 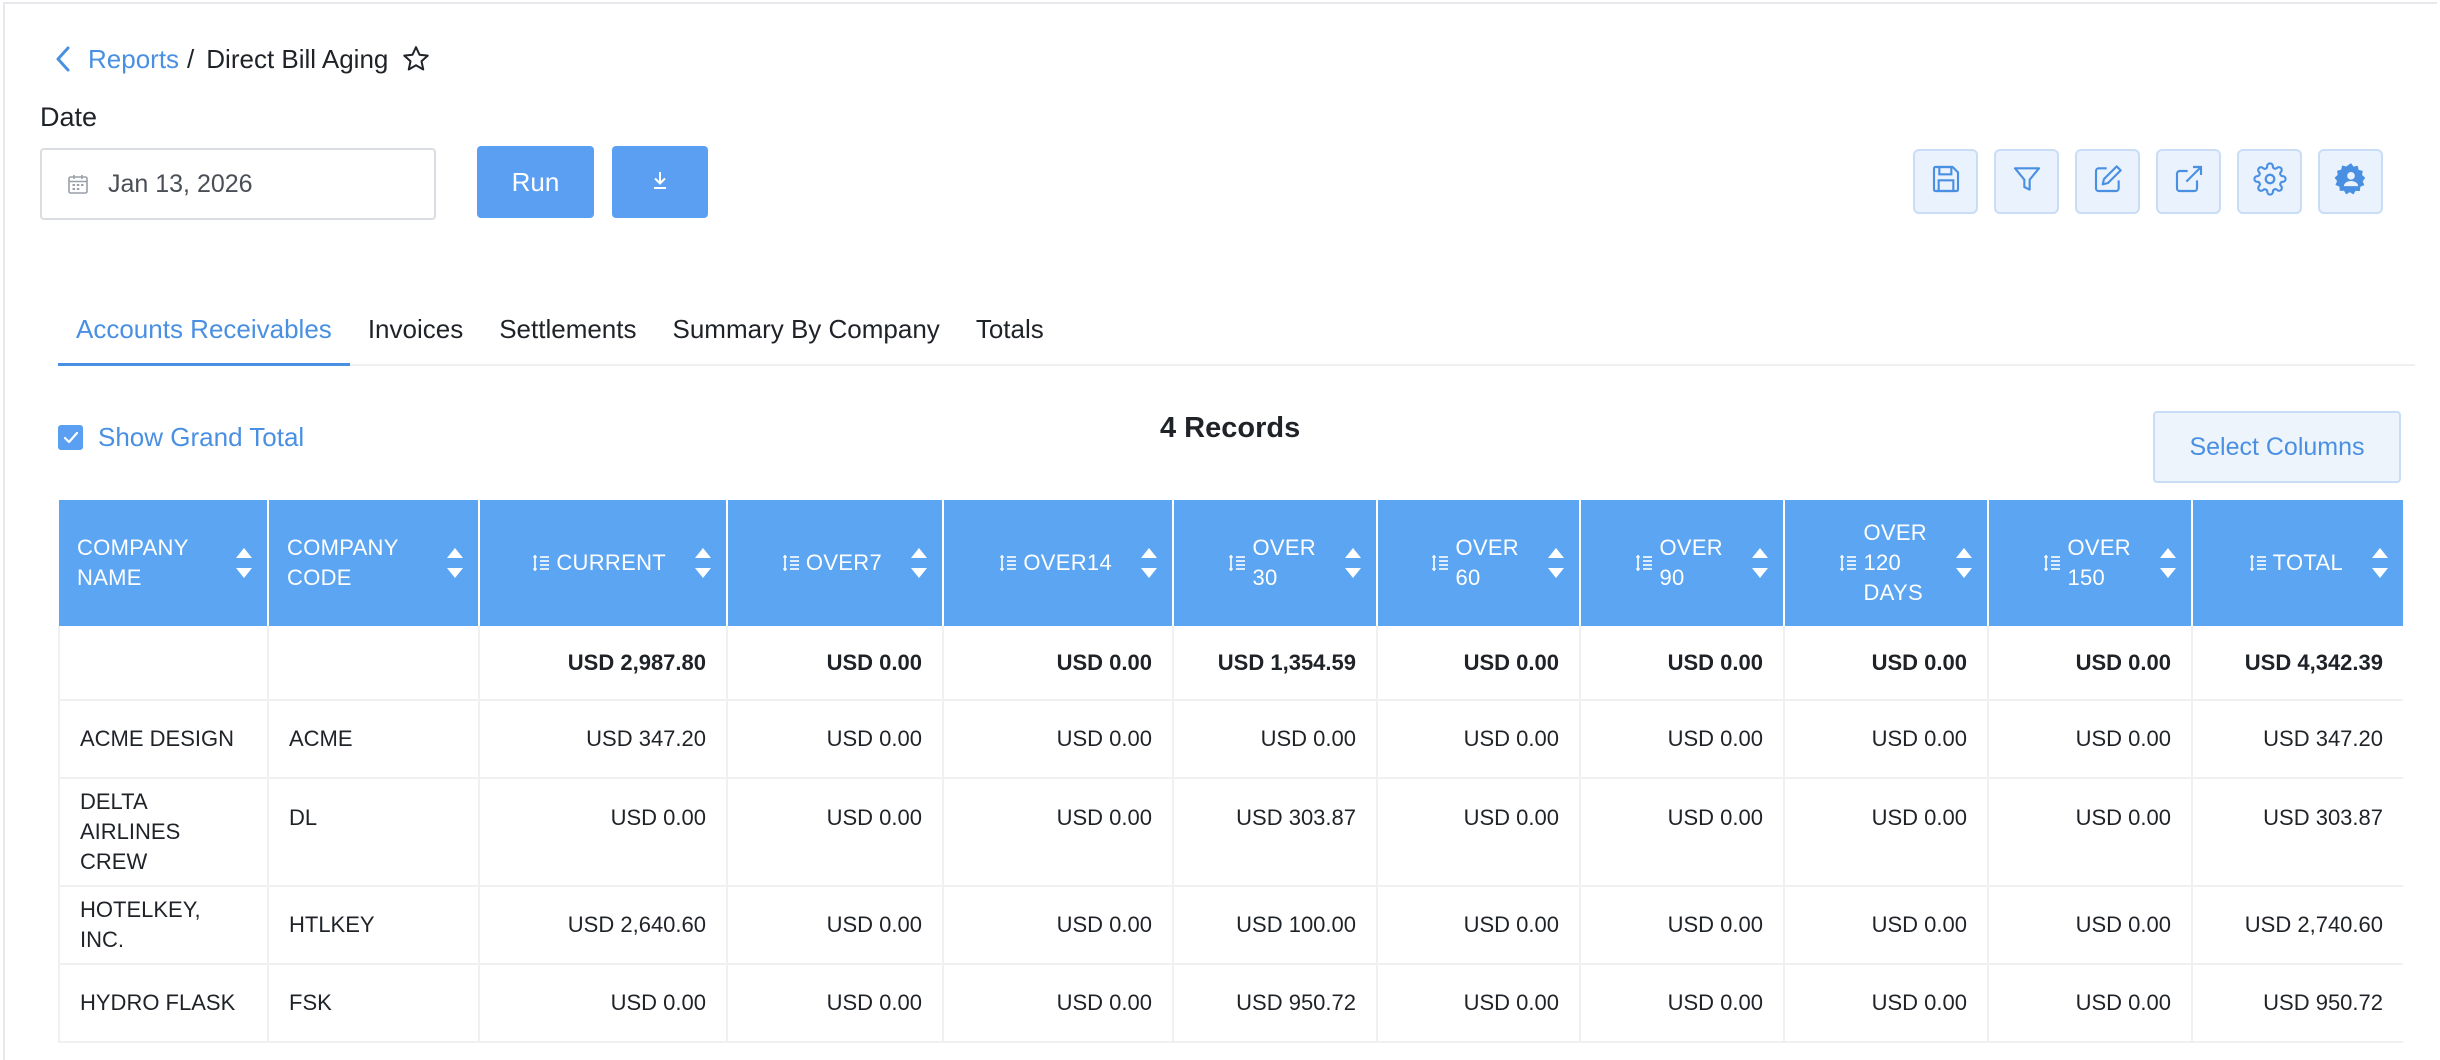 I want to click on column-header-text: 150, so click(x=2086, y=577).